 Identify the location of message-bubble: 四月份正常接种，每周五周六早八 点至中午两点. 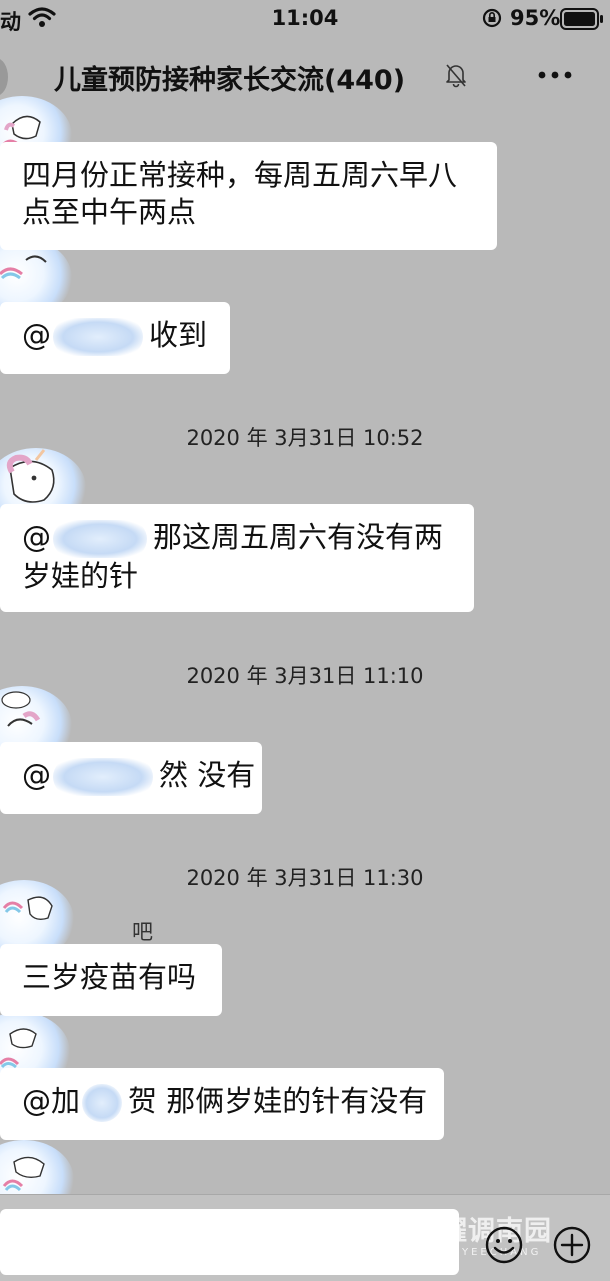
(248, 196).